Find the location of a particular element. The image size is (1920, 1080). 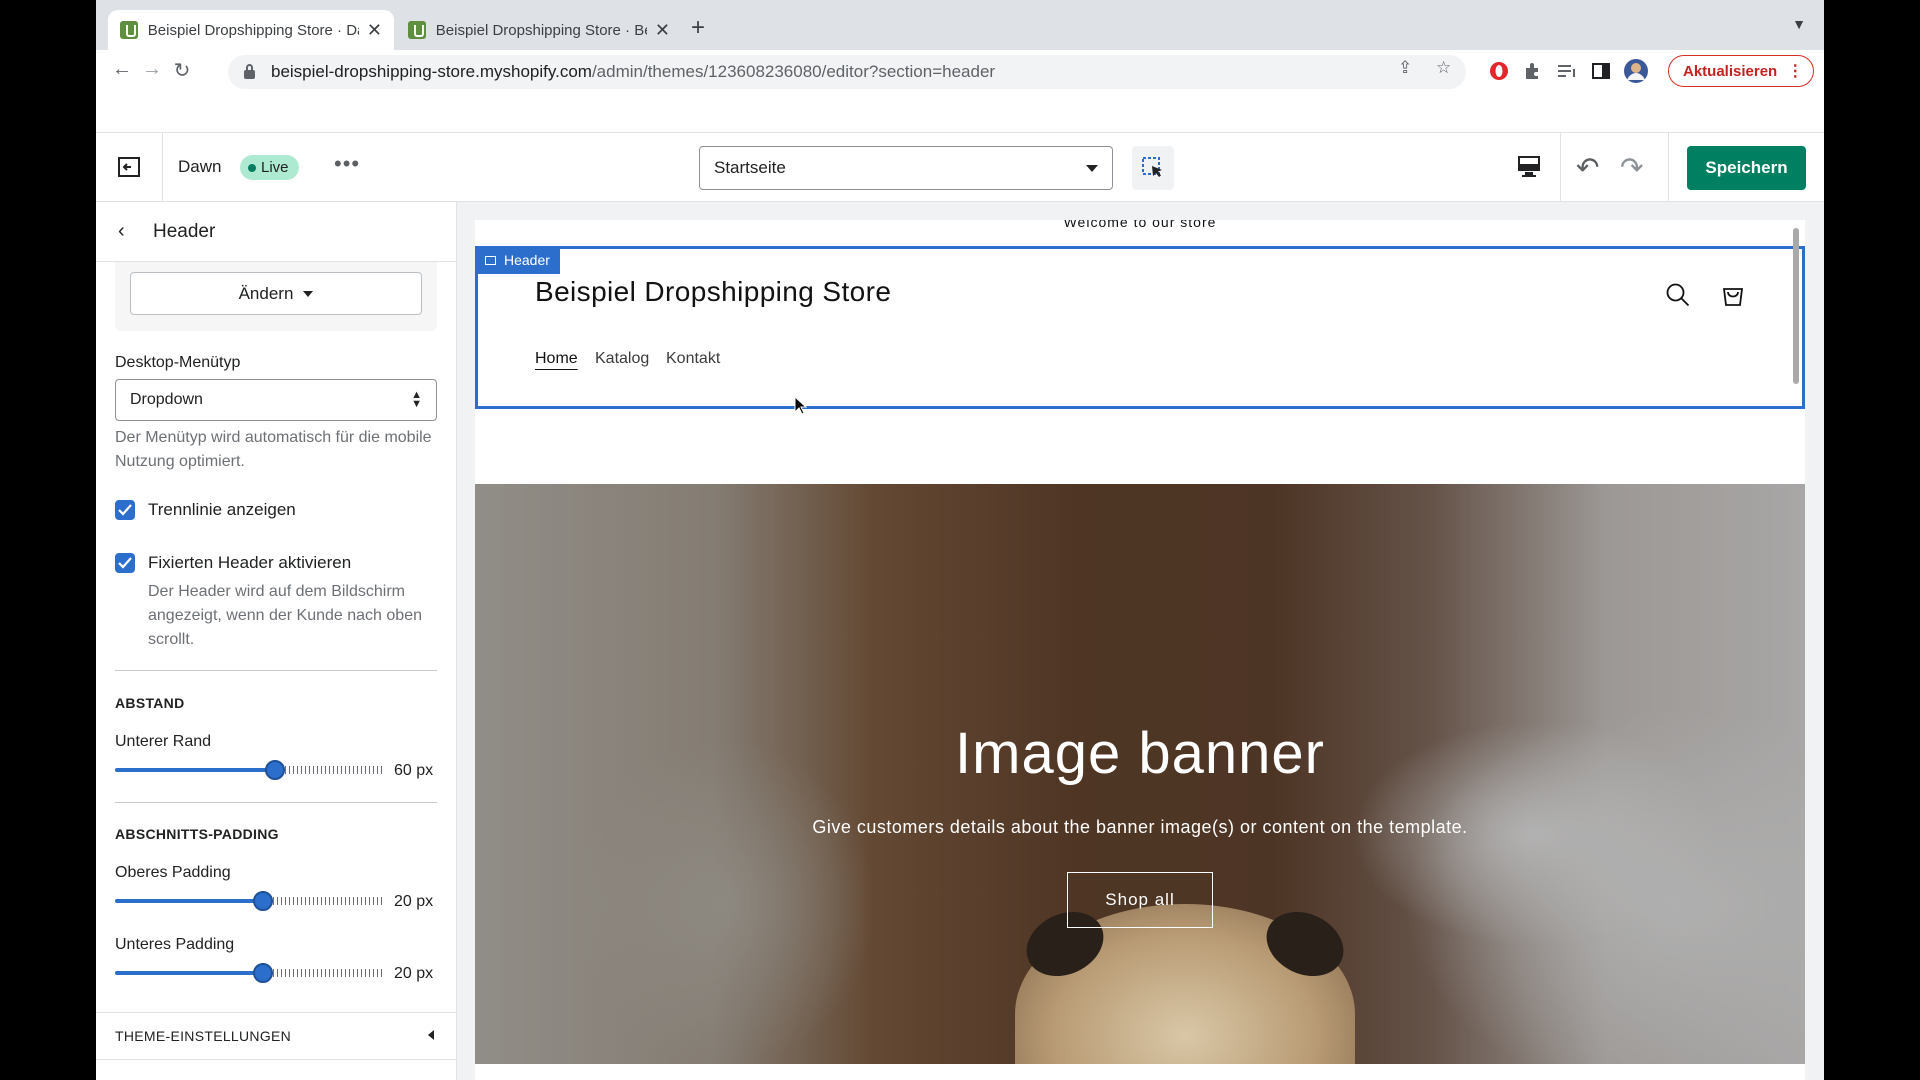

reload-icon: ↻ is located at coordinates (182, 70).